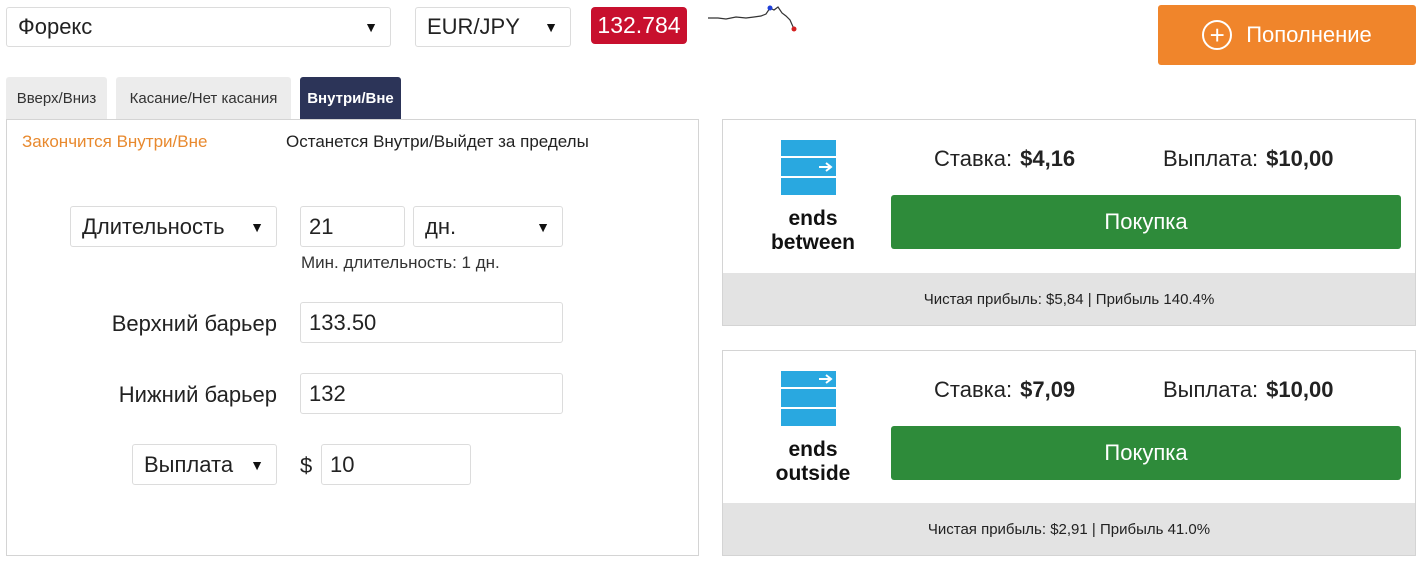  I want to click on duration-input-value: 21, so click(321, 226).